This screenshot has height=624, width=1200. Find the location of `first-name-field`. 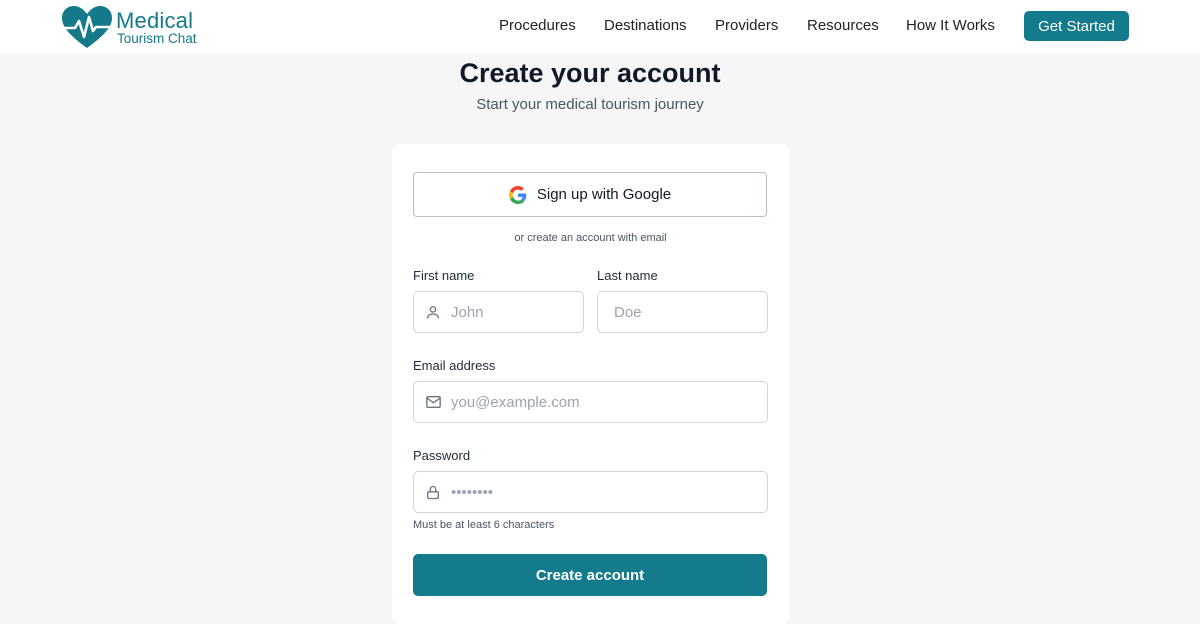

first-name-field is located at coordinates (498, 312).